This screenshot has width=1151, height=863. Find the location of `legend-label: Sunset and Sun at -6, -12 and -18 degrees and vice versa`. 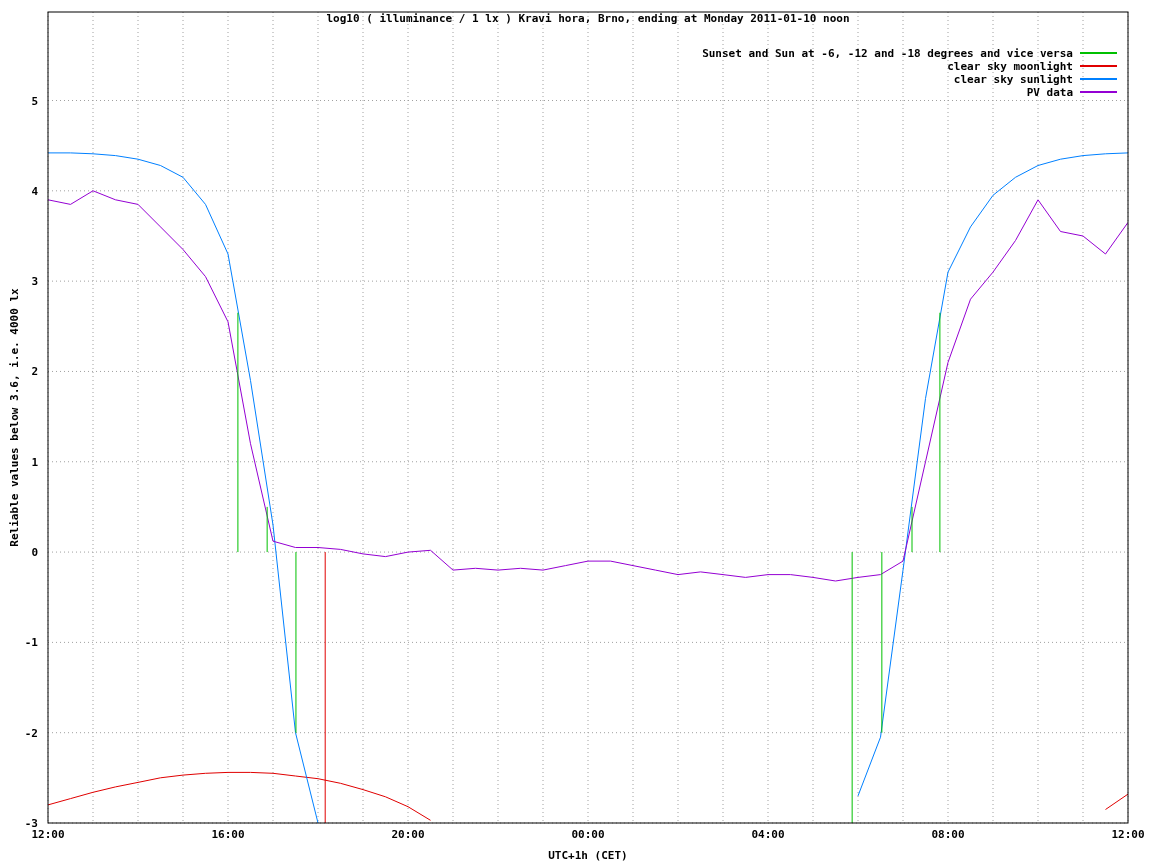

legend-label: Sunset and Sun at -6, -12 and -18 degrees and vice versa is located at coordinates (887, 53).